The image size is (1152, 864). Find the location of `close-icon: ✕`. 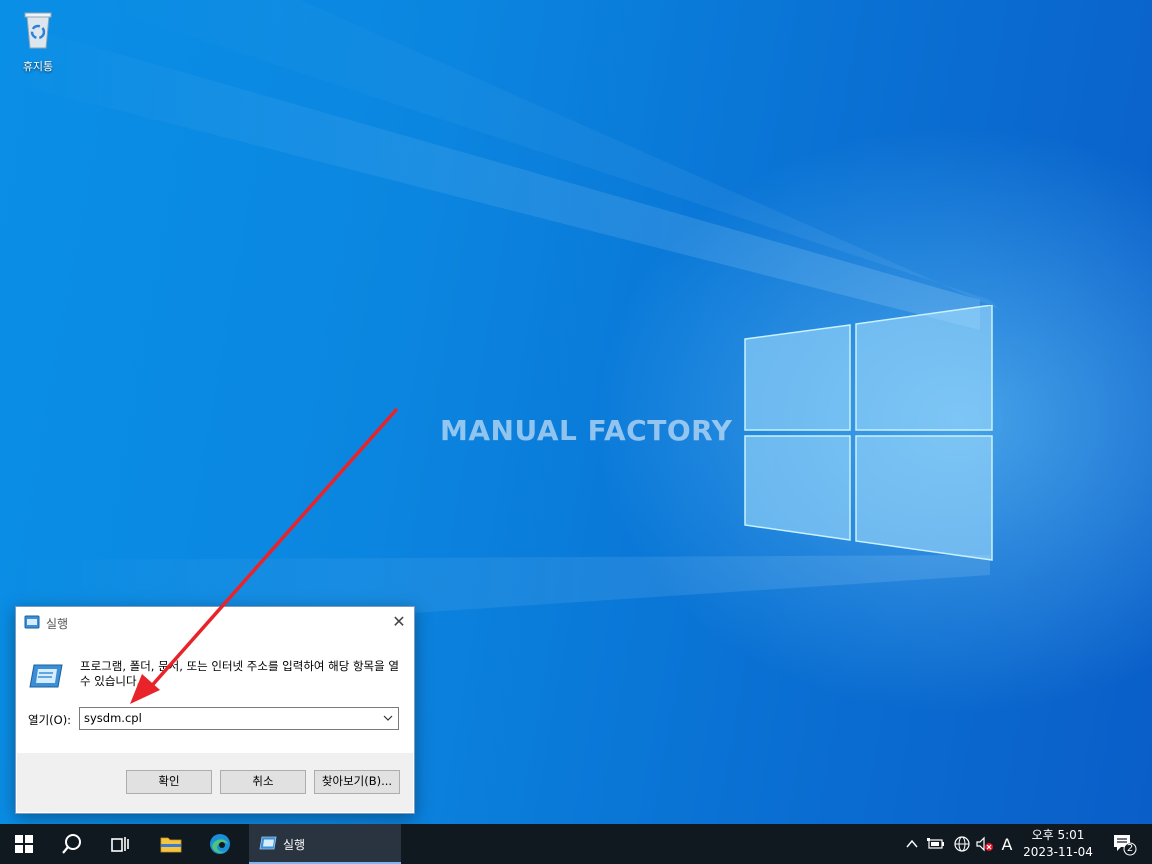

close-icon: ✕ is located at coordinates (399, 621).